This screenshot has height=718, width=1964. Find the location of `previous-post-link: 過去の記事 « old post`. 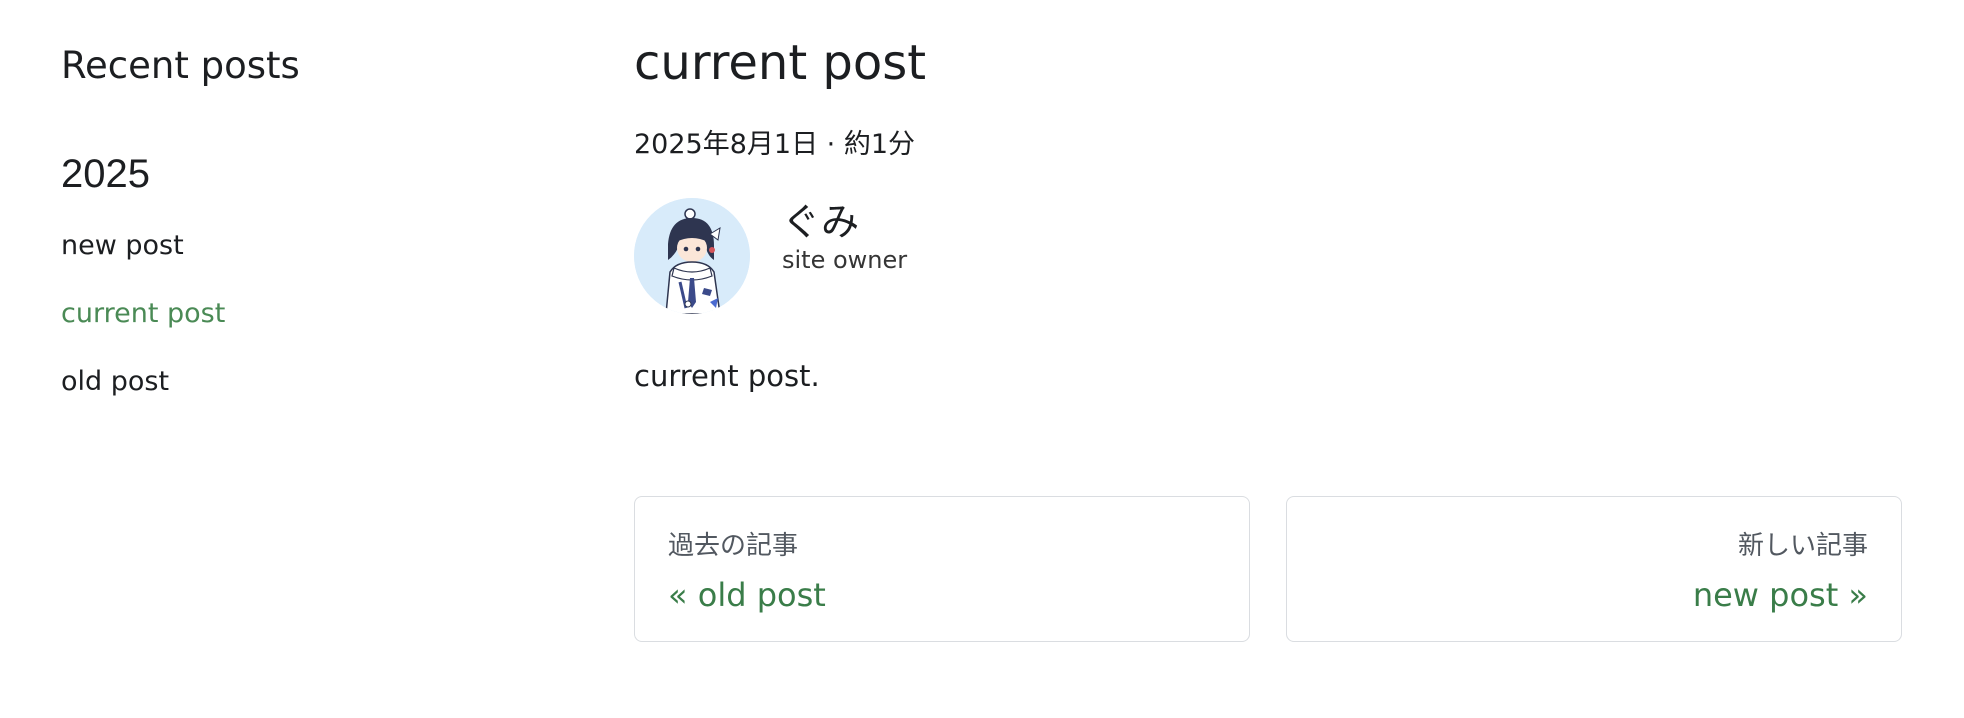

previous-post-link: 過去の記事 « old post is located at coordinates (942, 569).